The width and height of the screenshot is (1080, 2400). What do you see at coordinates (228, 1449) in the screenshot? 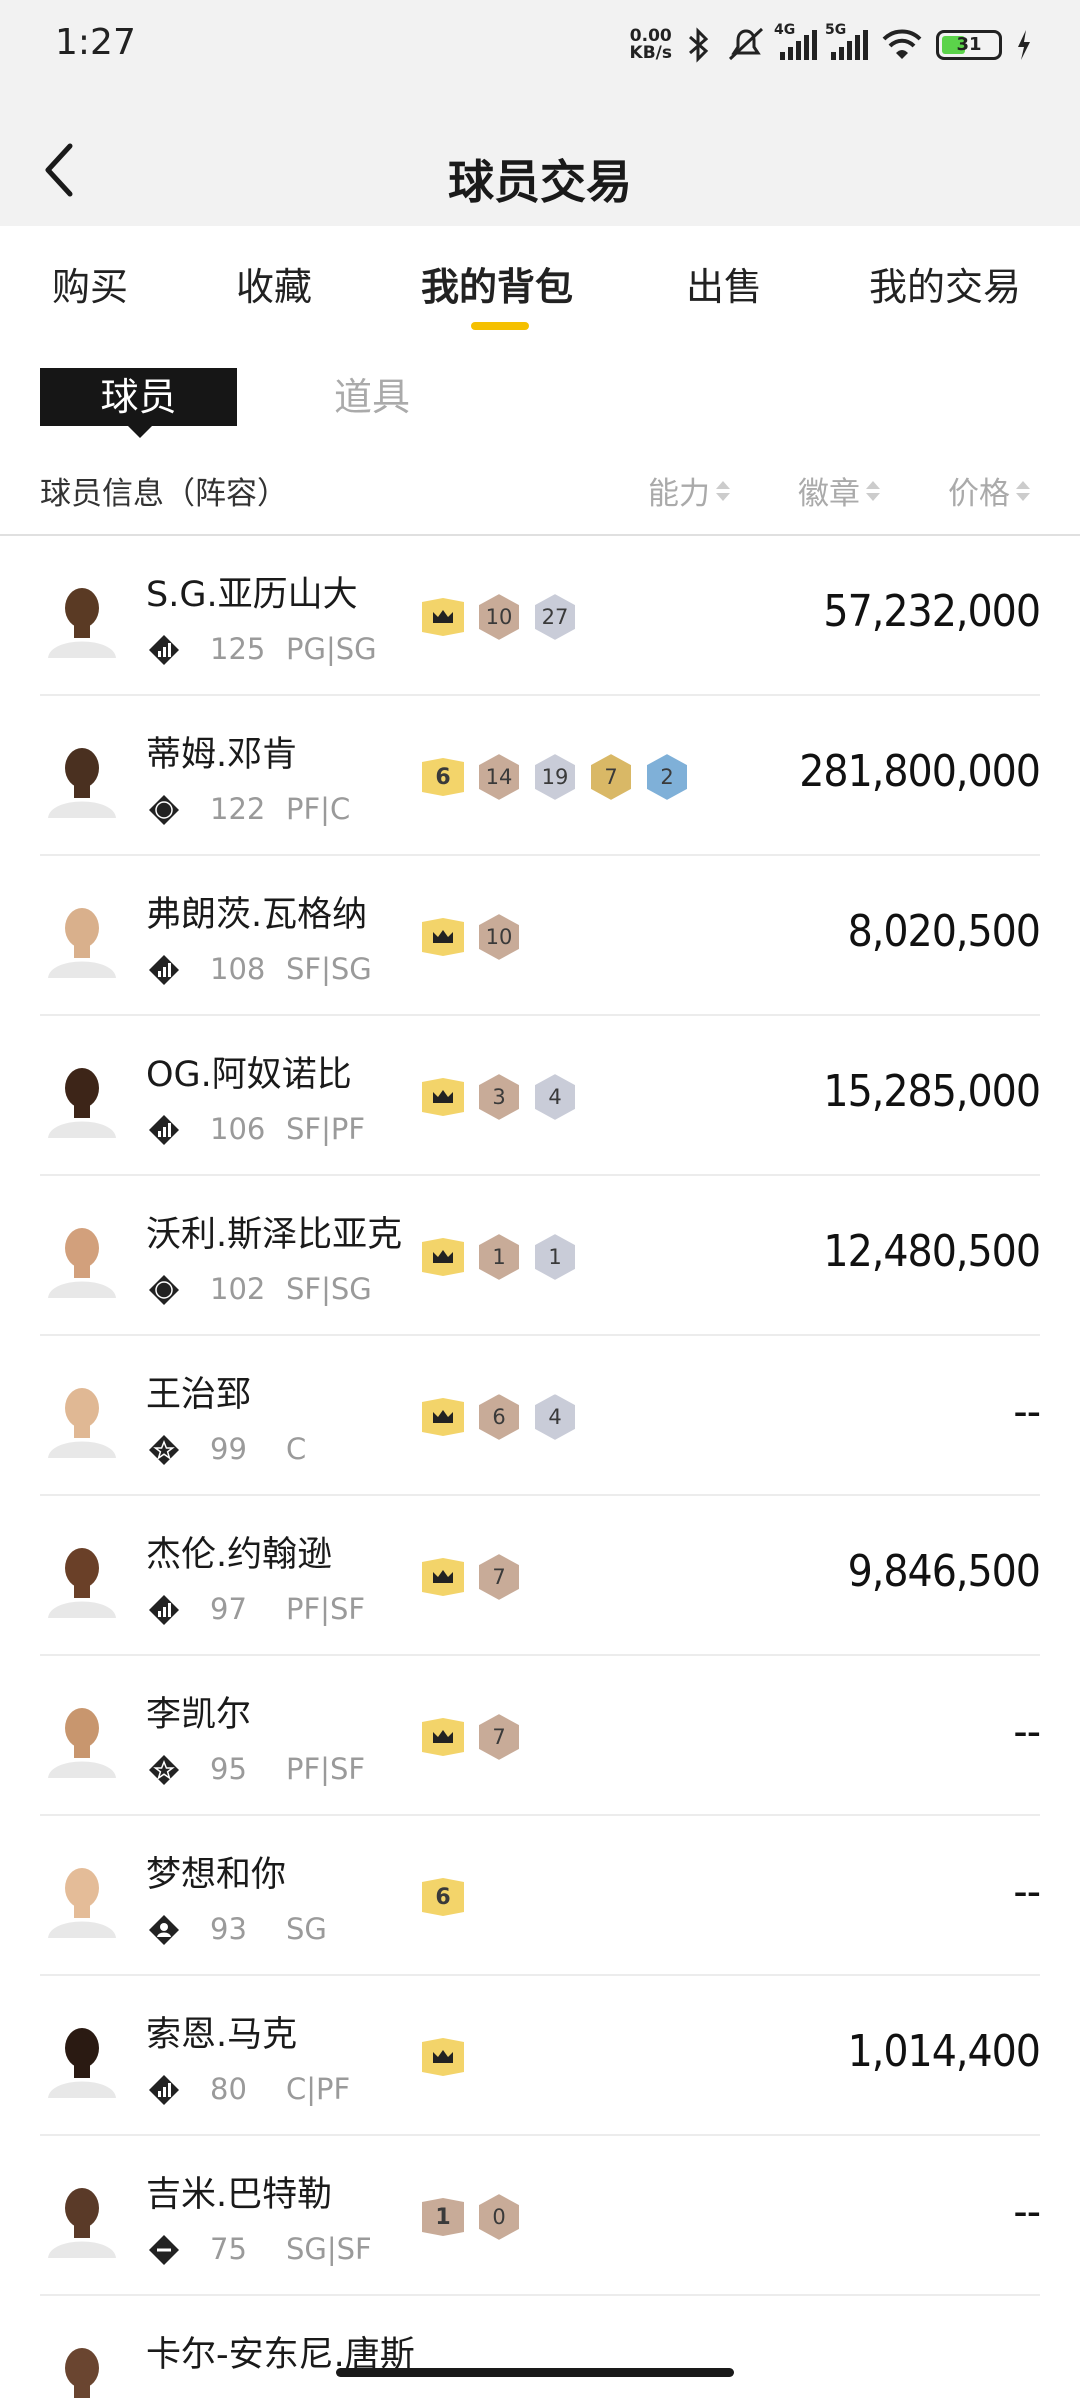
I see `player-rating: 99` at bounding box center [228, 1449].